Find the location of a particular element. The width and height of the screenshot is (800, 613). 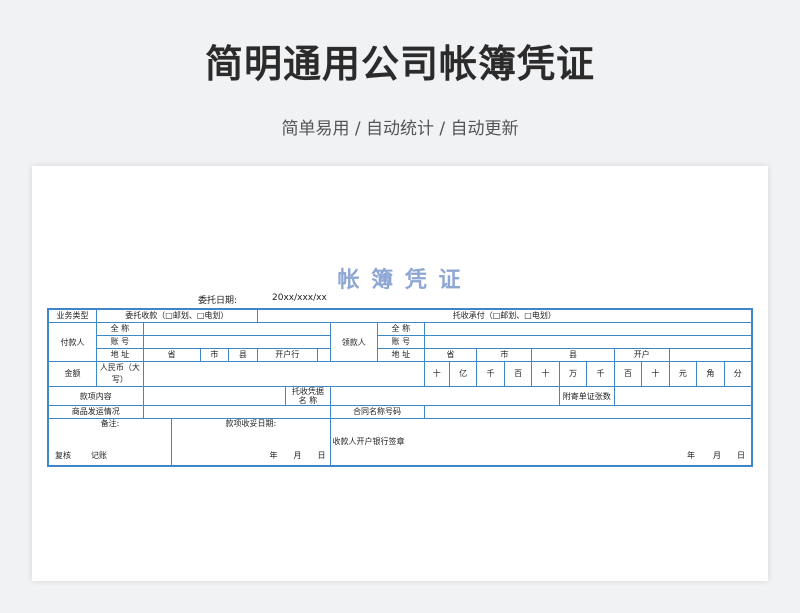

payee-bank-sign-label: 收款人开户银行签章 is located at coordinates (368, 441).